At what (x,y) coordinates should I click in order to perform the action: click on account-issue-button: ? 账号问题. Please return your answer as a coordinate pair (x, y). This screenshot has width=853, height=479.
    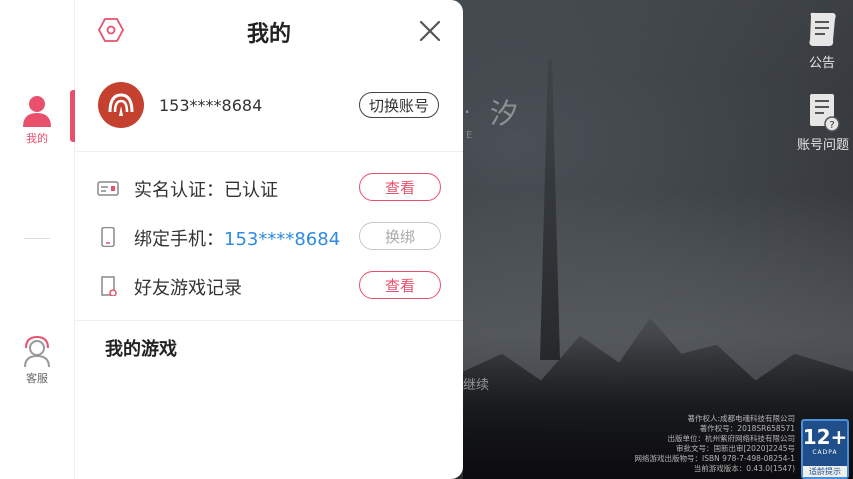
    Looking at the image, I should click on (822, 122).